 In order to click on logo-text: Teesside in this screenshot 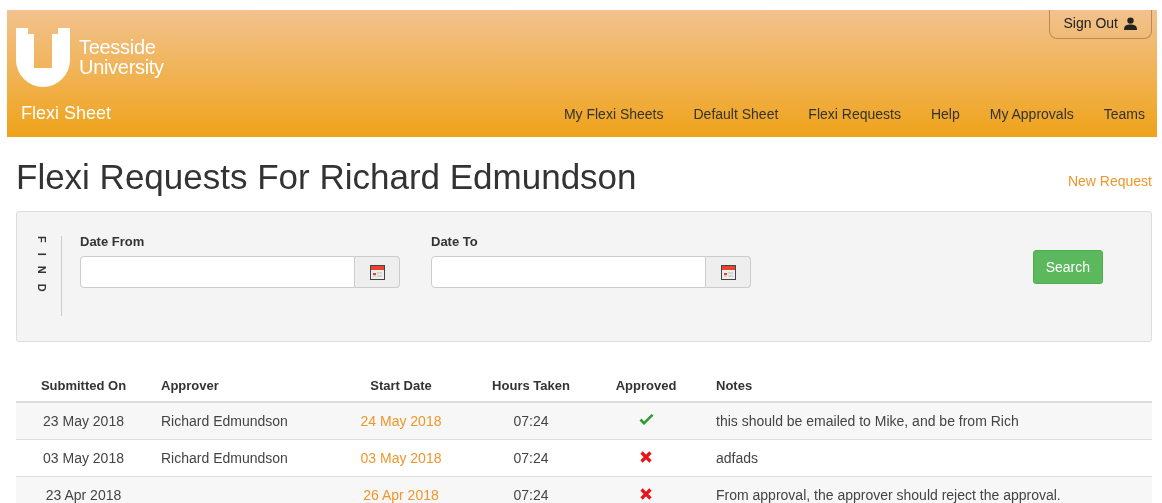, I will do `click(118, 47)`.